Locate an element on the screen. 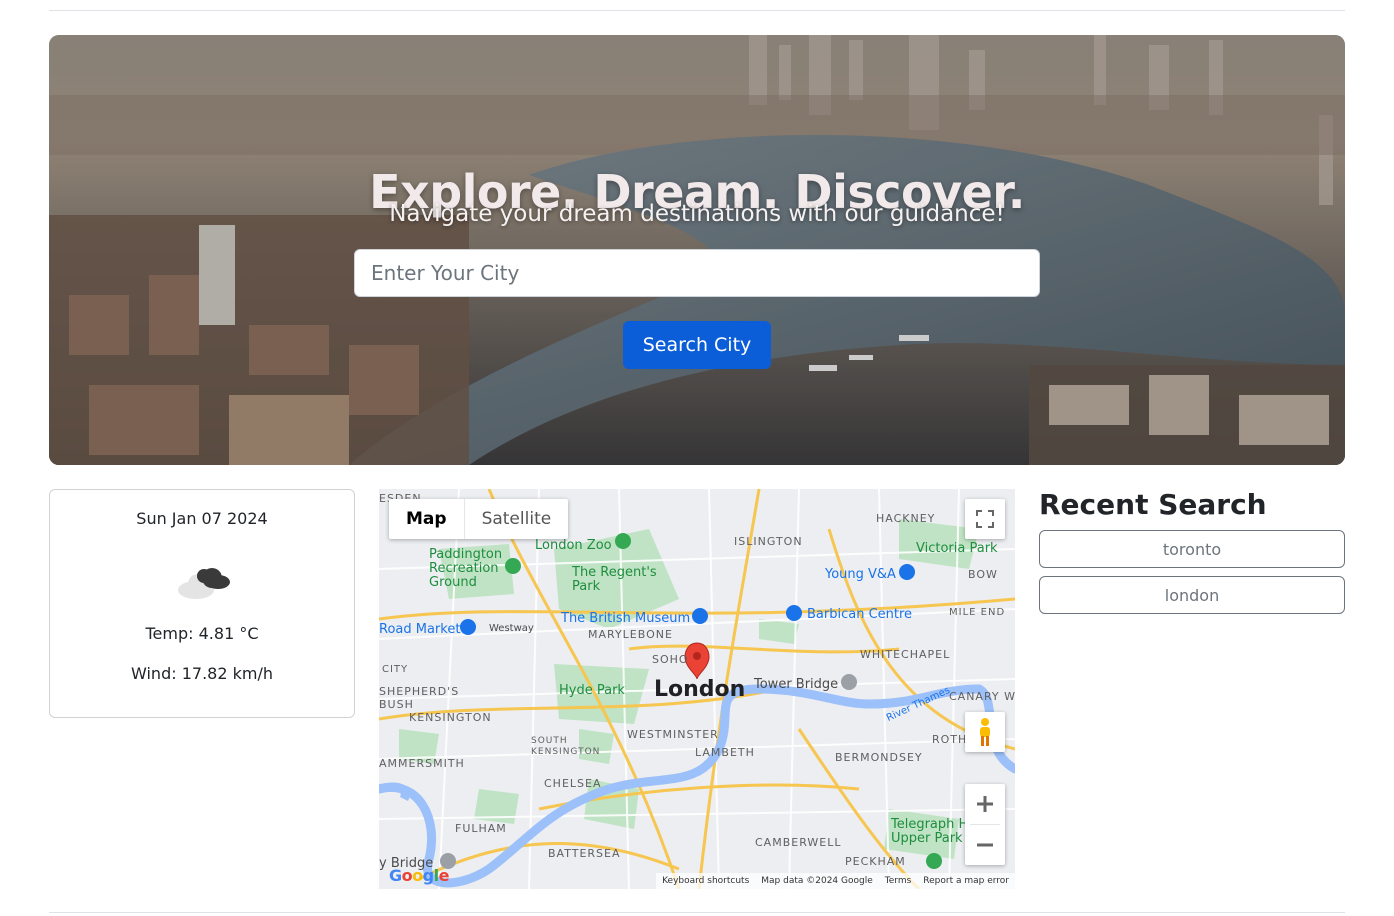 The height and width of the screenshot is (916, 1394). fullscreen-icon is located at coordinates (985, 519).